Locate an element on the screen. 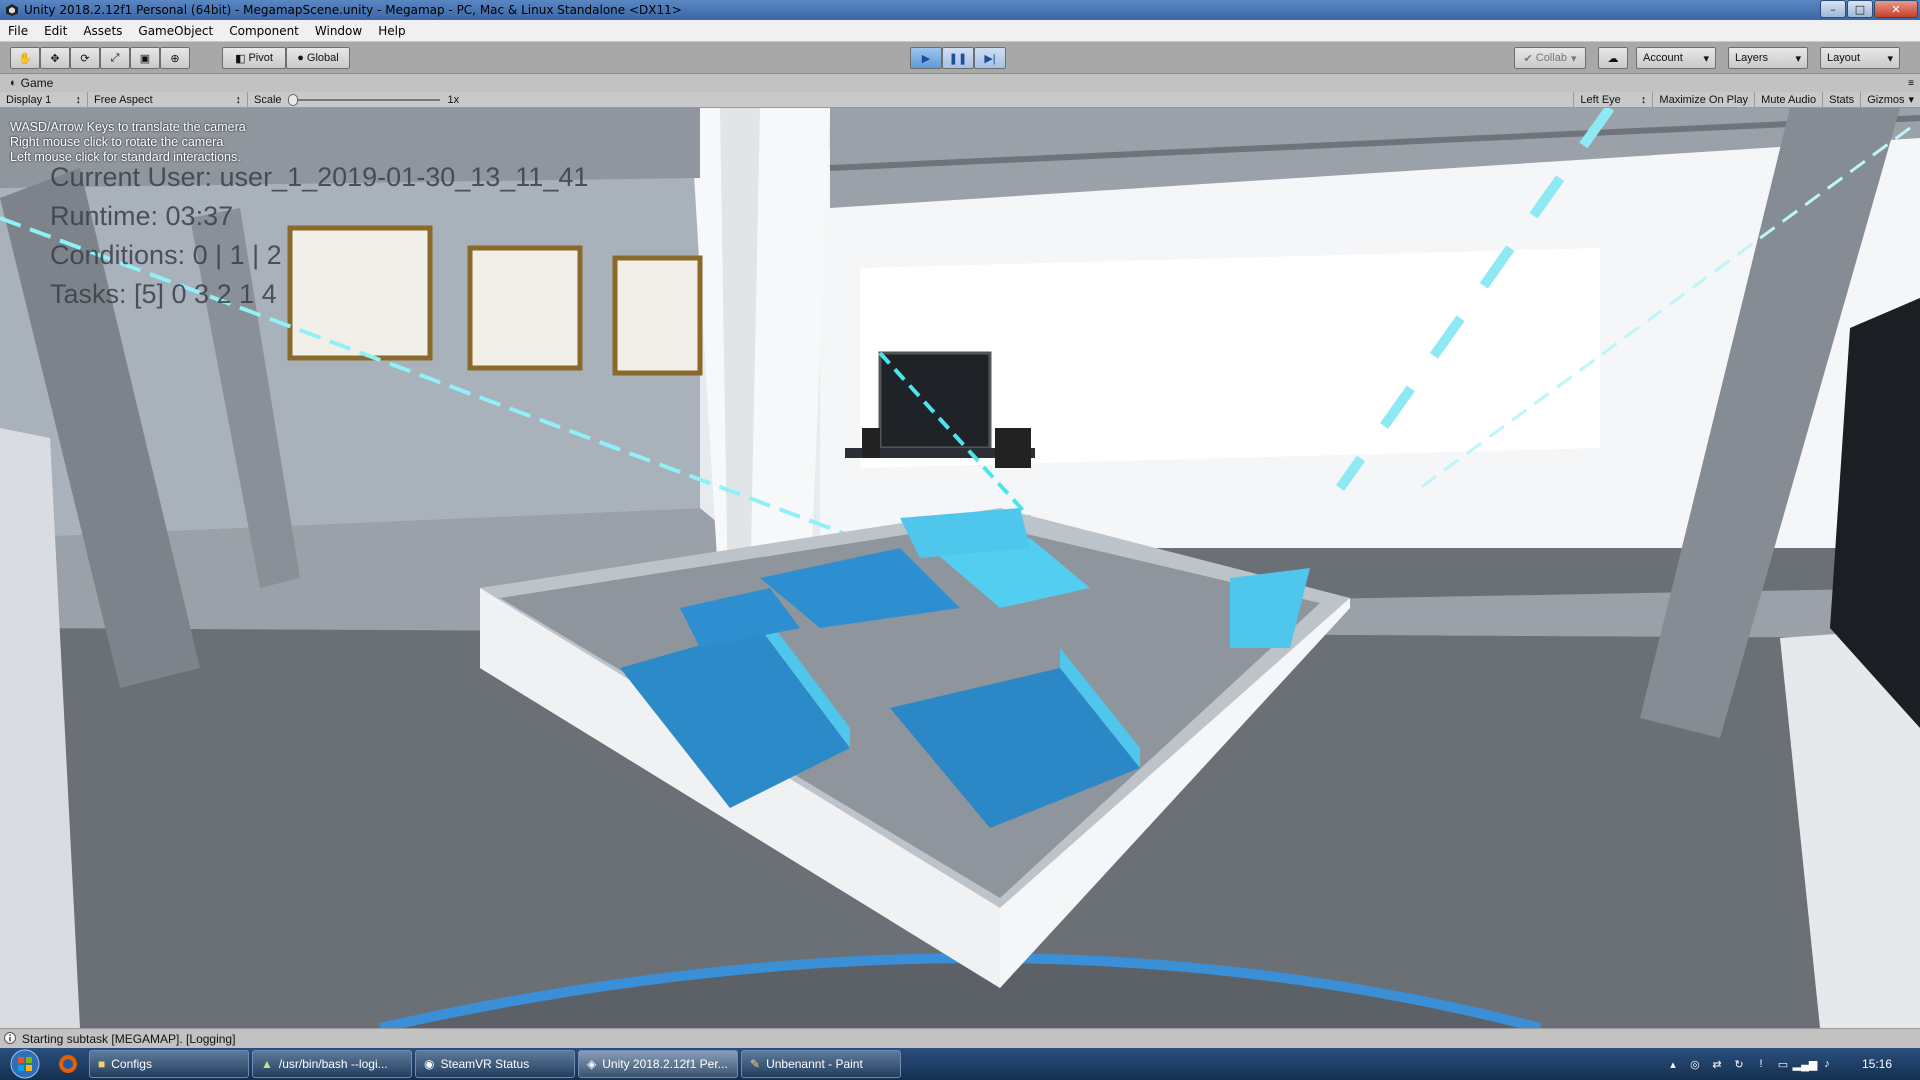 The image size is (1920, 1080). stats-toggle: Stats is located at coordinates (1842, 99).